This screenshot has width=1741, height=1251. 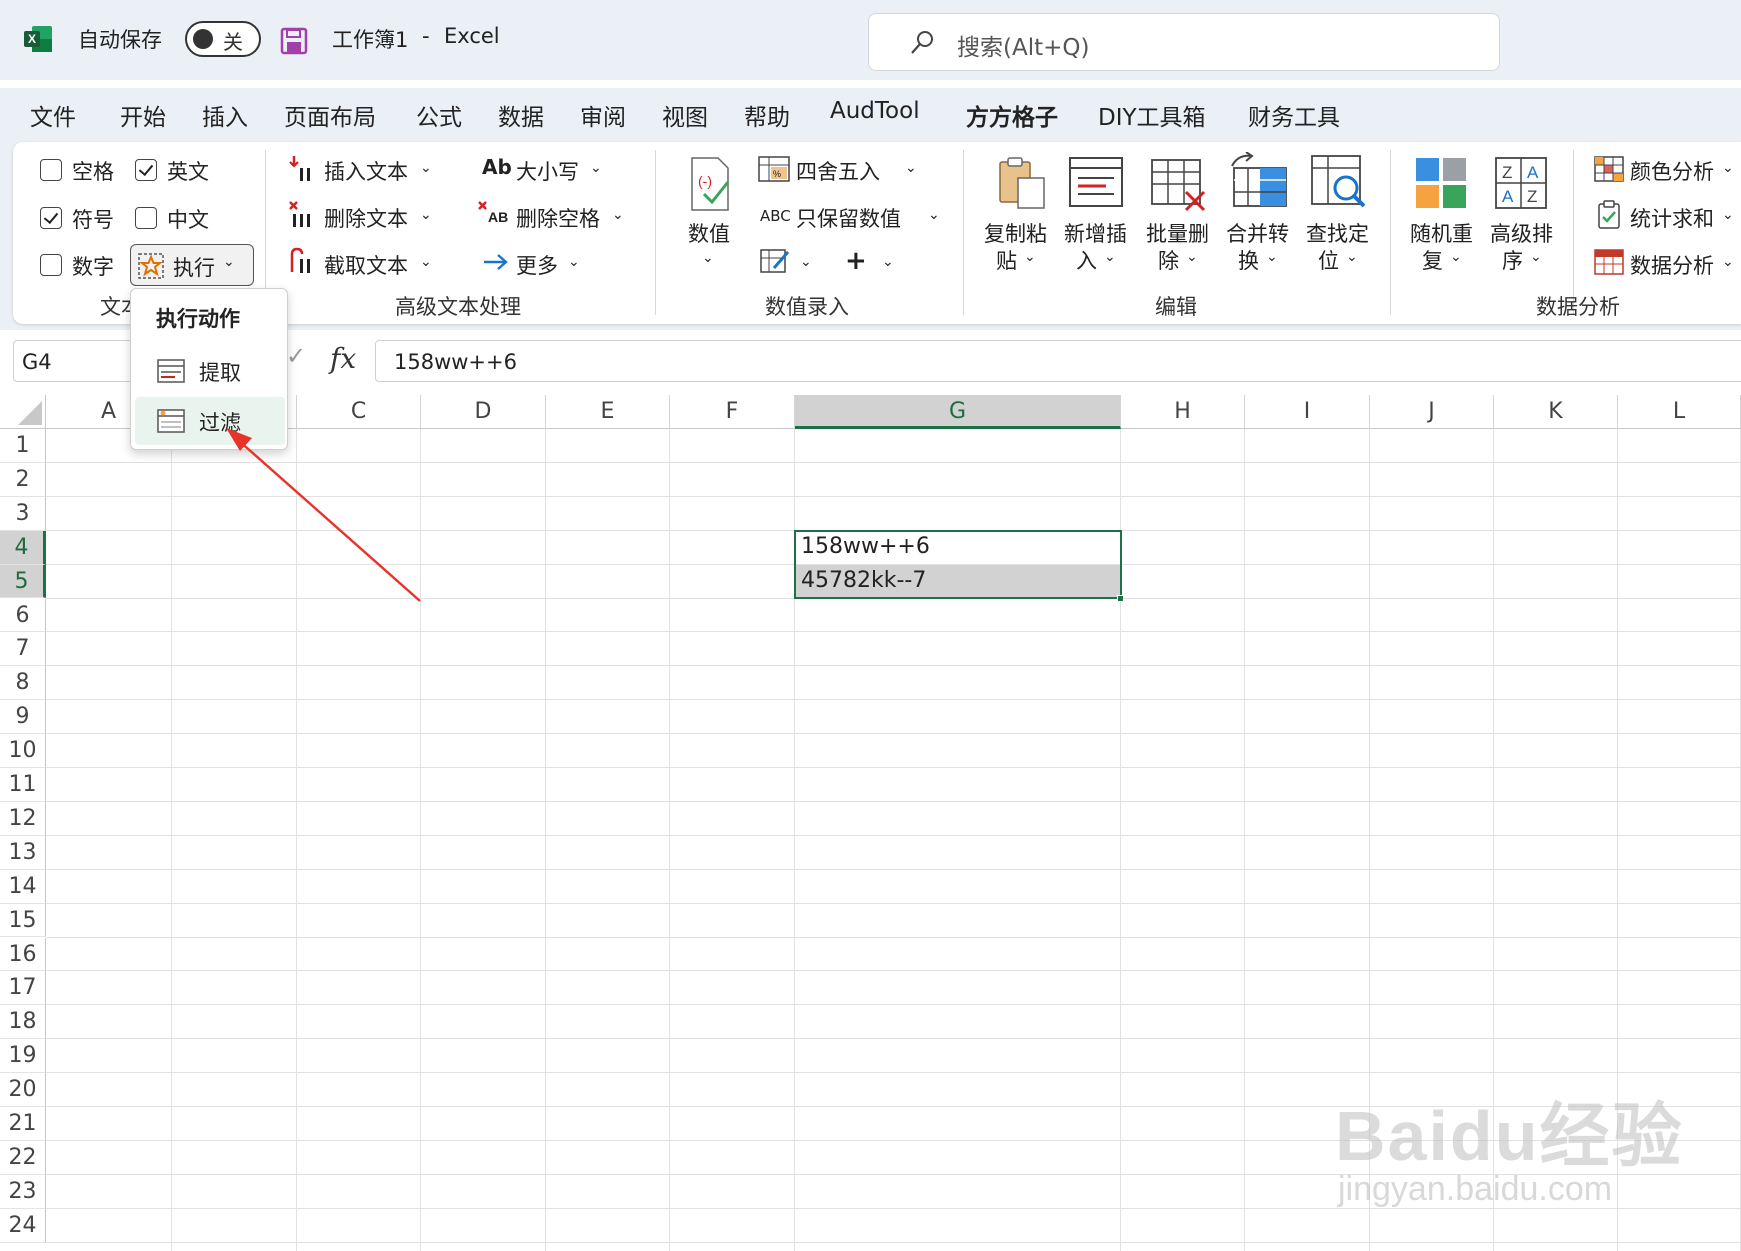 What do you see at coordinates (1509, 1136) in the screenshot?
I see `watermark-logo: Baidu经验` at bounding box center [1509, 1136].